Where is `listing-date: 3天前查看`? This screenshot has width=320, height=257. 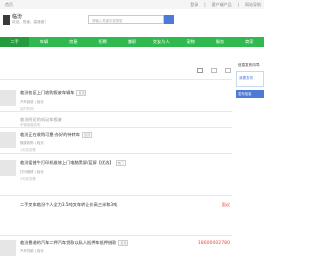 listing-date: 3天前查看 is located at coordinates (28, 179).